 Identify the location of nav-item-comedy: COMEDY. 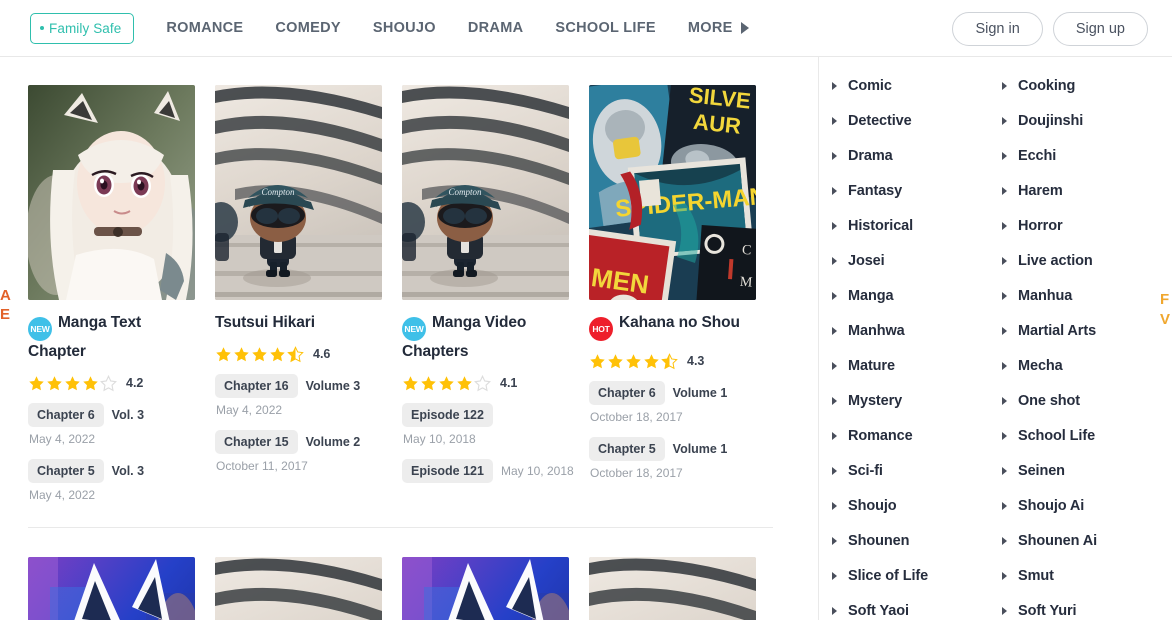
(307, 28).